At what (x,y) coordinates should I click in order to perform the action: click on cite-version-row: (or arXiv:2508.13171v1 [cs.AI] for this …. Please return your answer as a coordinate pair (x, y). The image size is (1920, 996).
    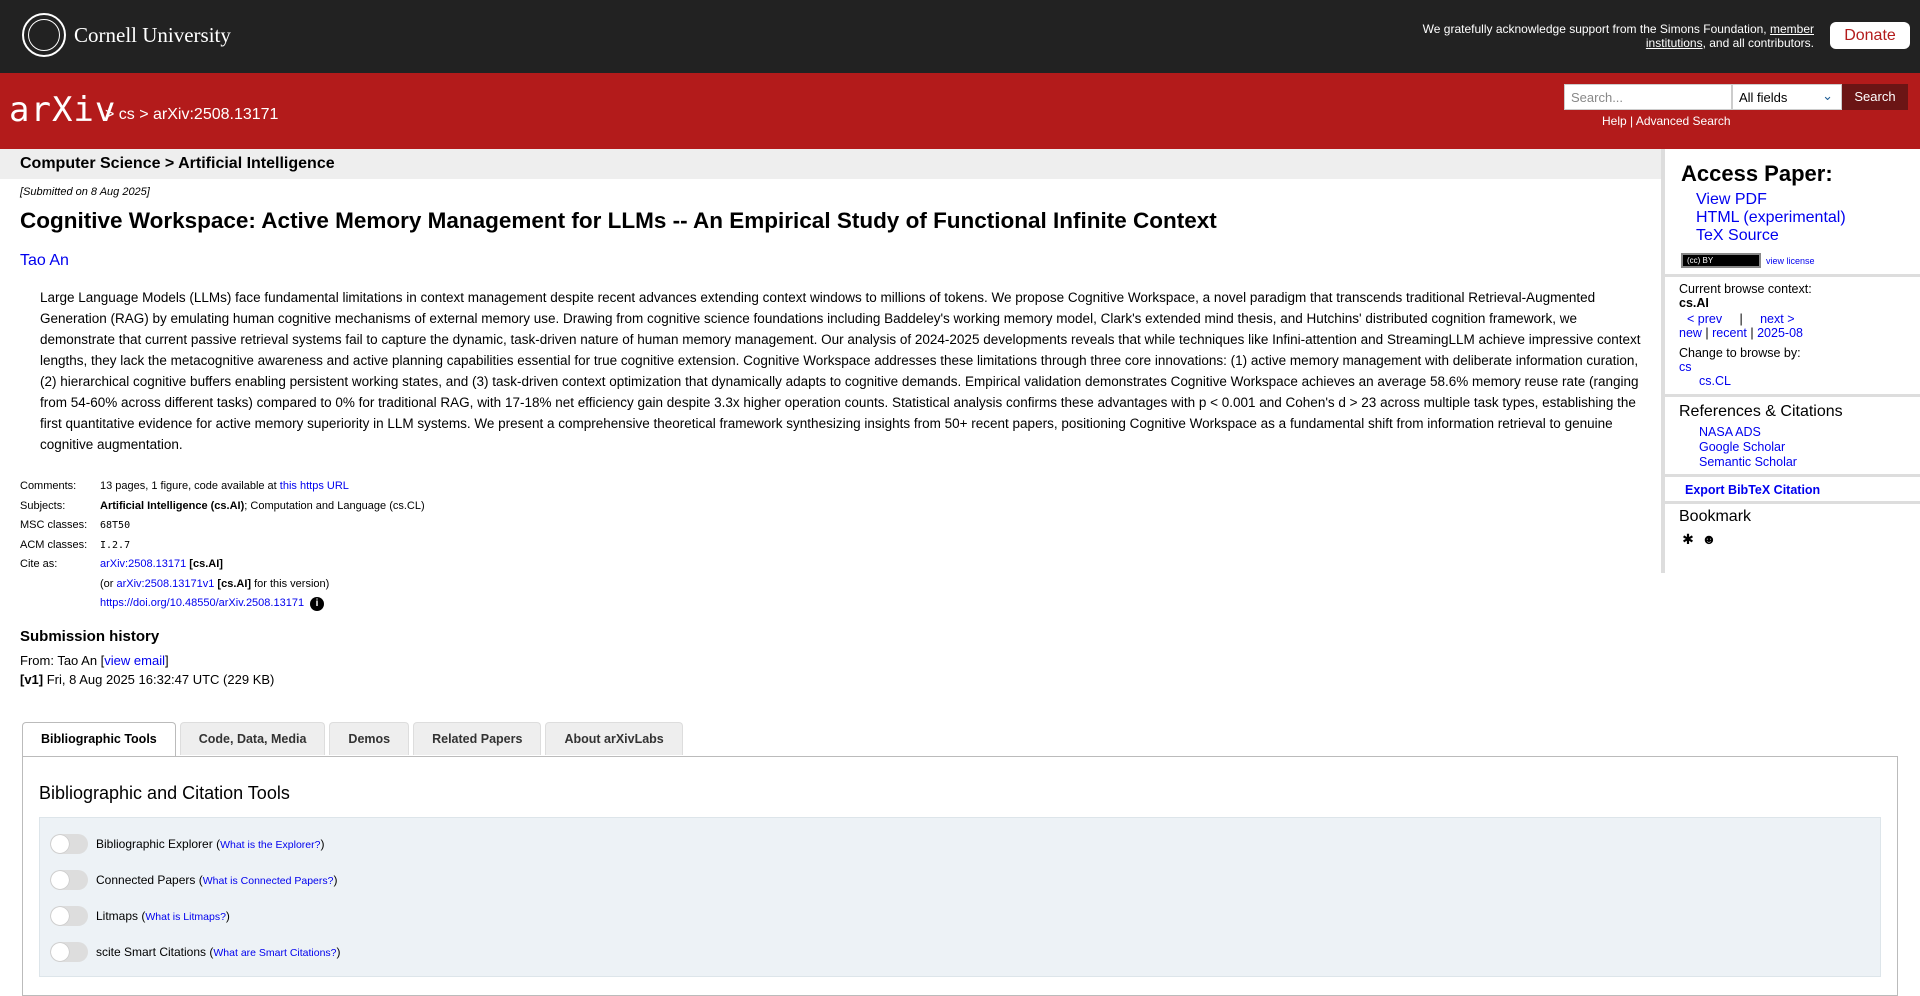
    Looking at the image, I should click on (215, 583).